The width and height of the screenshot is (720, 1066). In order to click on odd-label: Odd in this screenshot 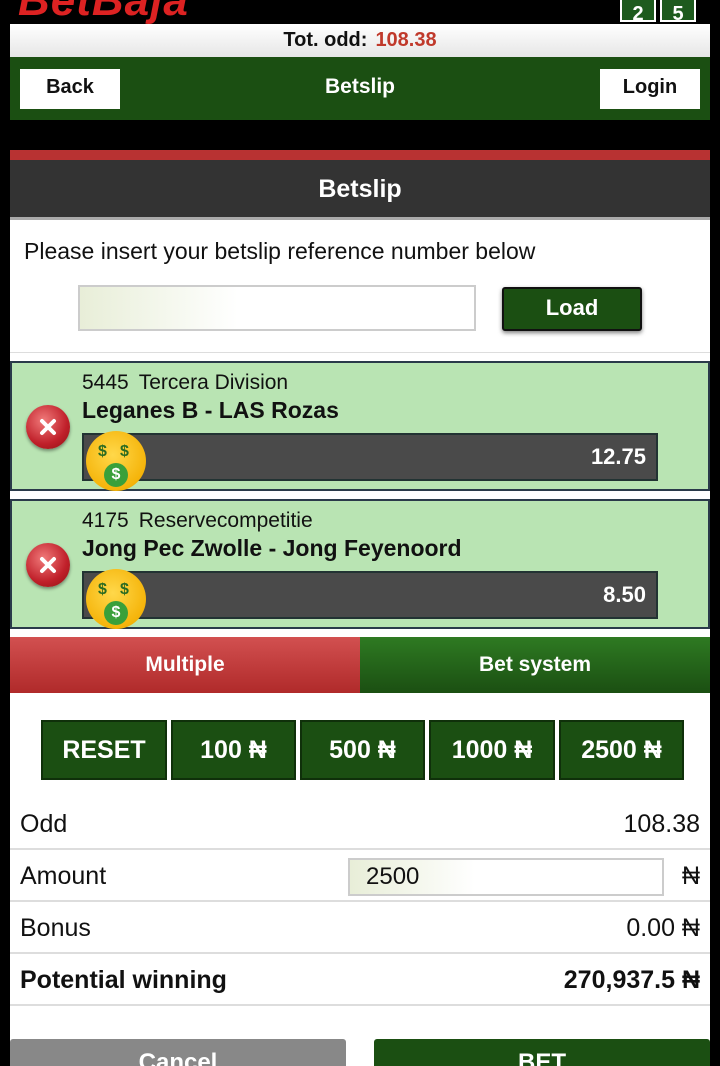, I will do `click(44, 824)`.